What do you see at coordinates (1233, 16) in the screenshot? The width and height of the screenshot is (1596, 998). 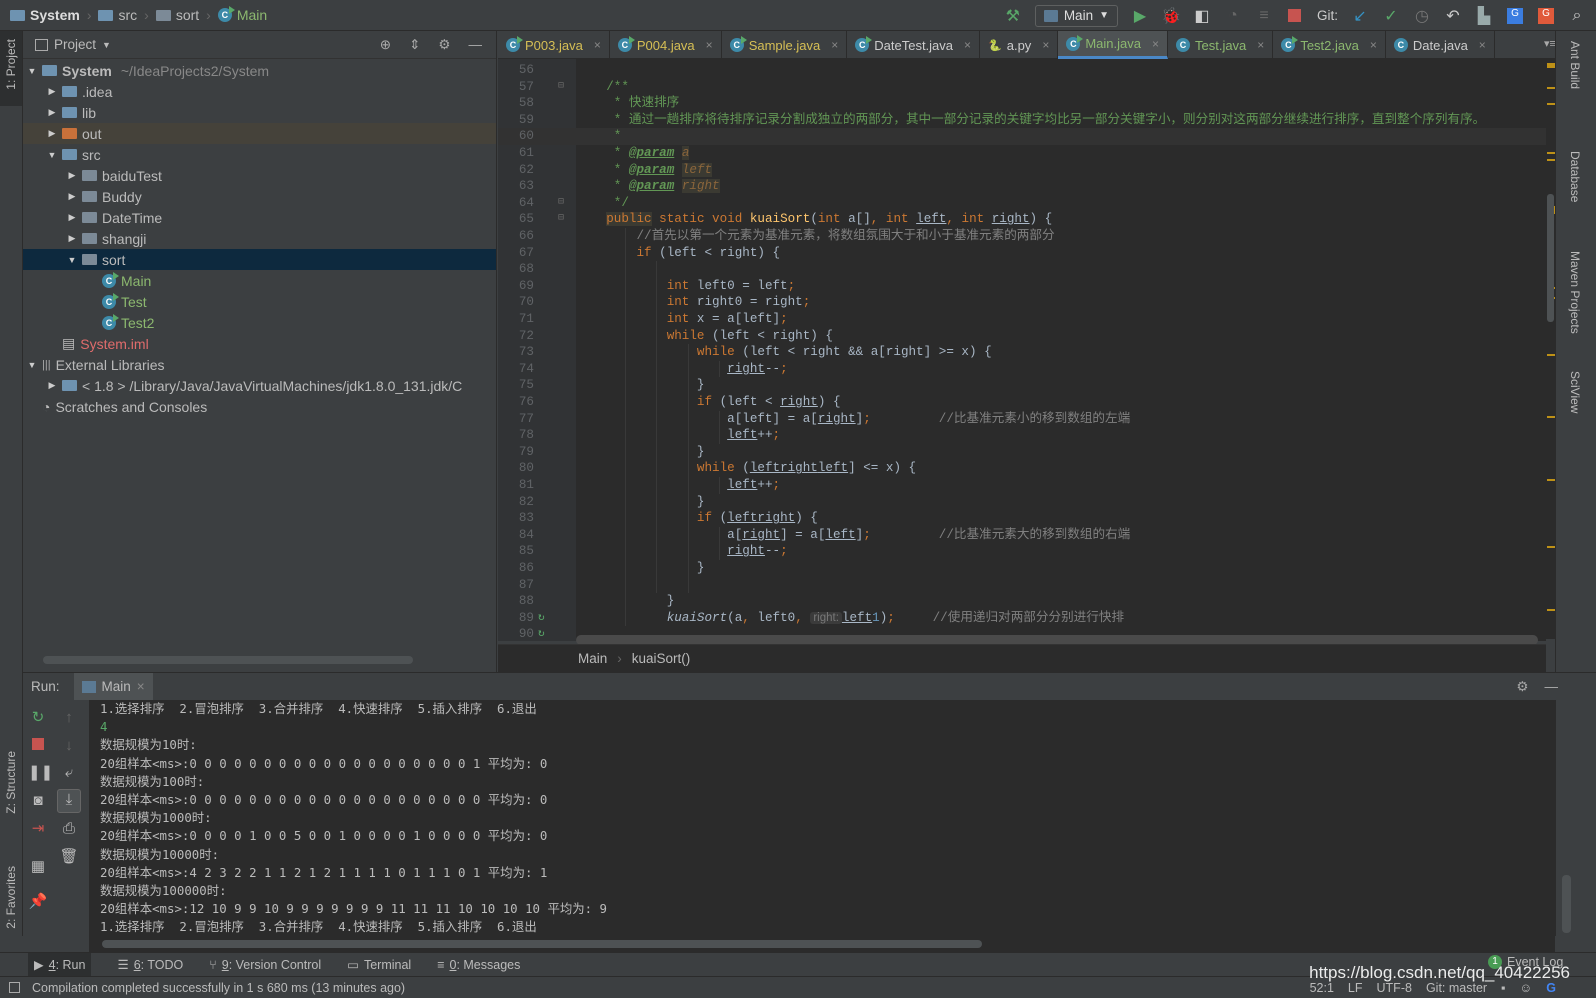 I see `profile-icon: ◔` at bounding box center [1233, 16].